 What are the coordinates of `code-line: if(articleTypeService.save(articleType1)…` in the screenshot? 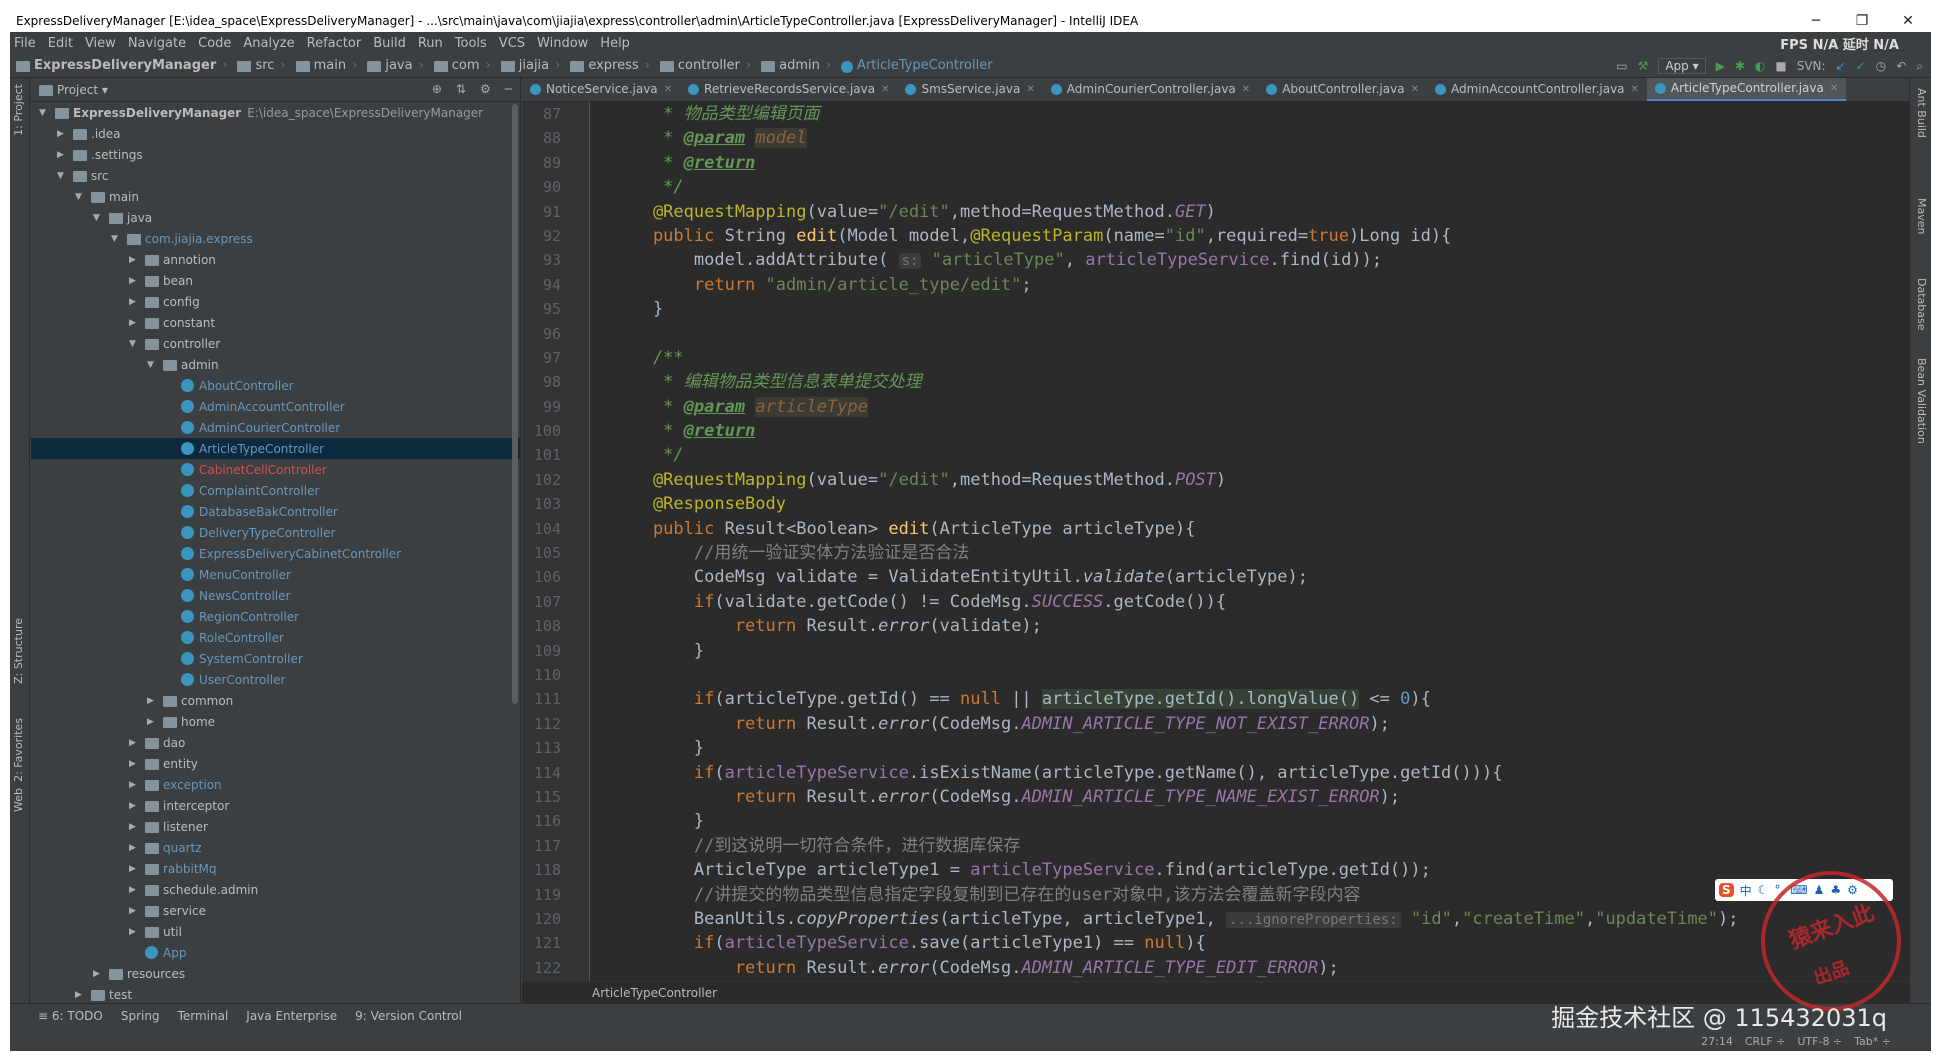 It's located at (1250, 943).